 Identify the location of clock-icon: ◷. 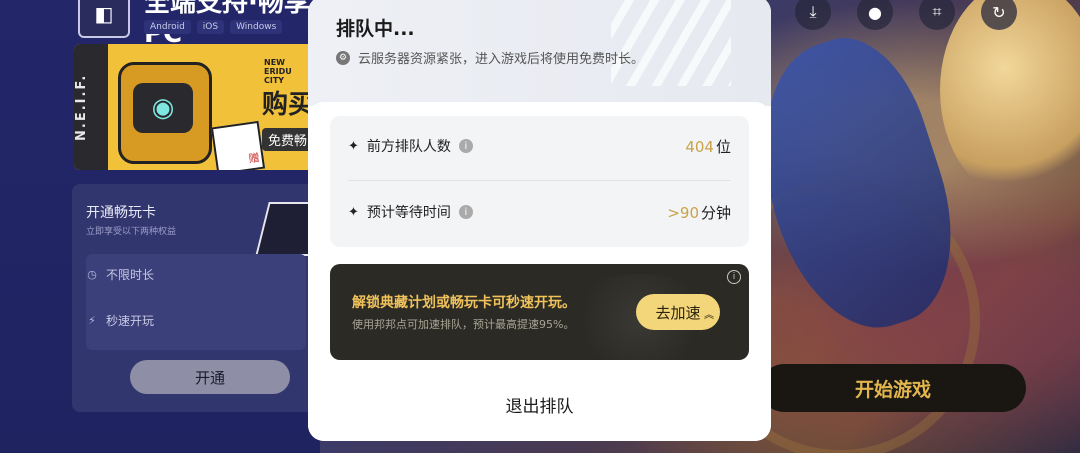
(92, 274).